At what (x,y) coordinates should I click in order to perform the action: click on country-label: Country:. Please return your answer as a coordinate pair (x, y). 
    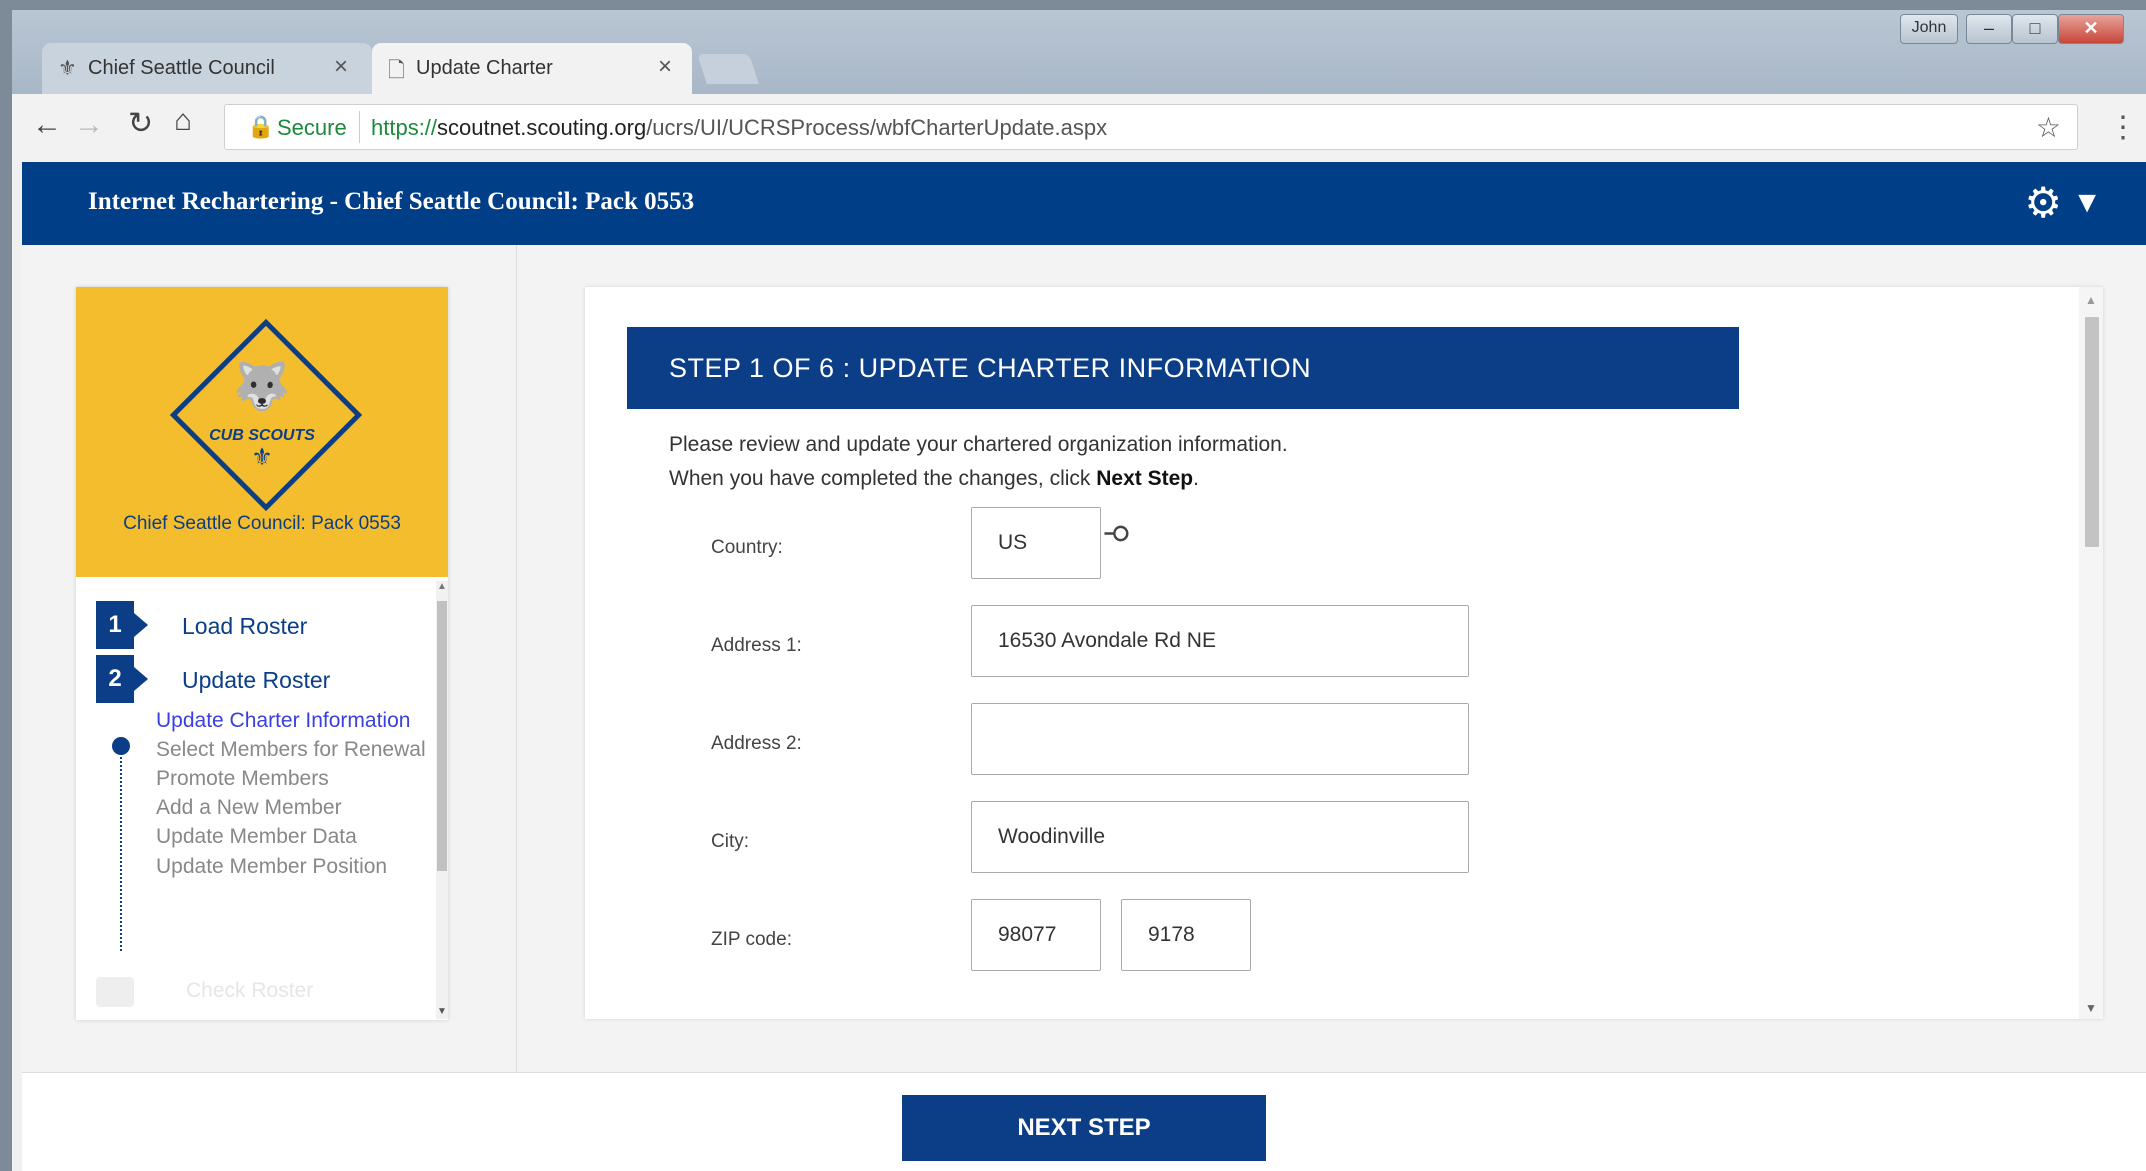
    Looking at the image, I should click on (747, 547).